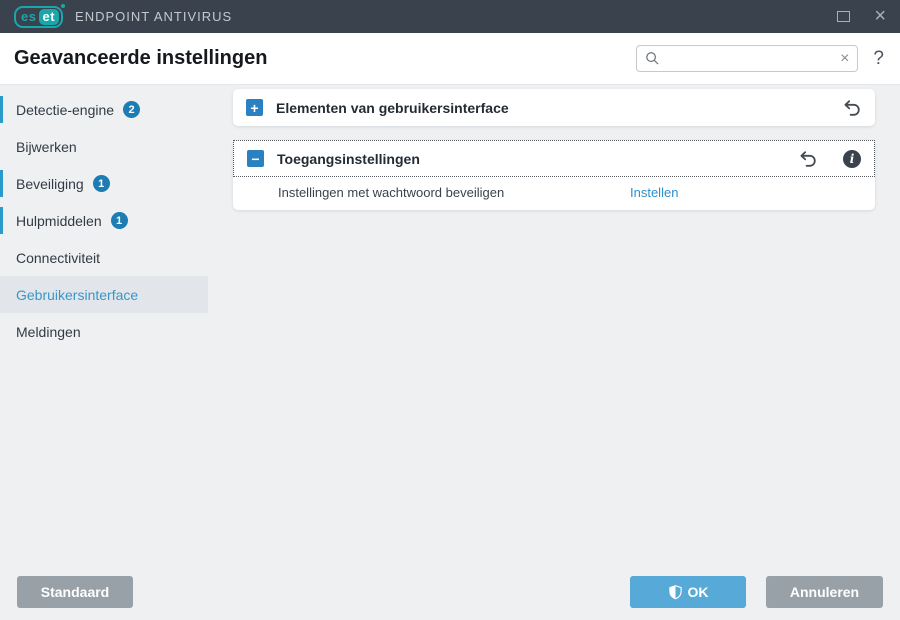  I want to click on section-elementen-van-gebruikersinterface: + Elementen van gebruikersinterface, so click(554, 107).